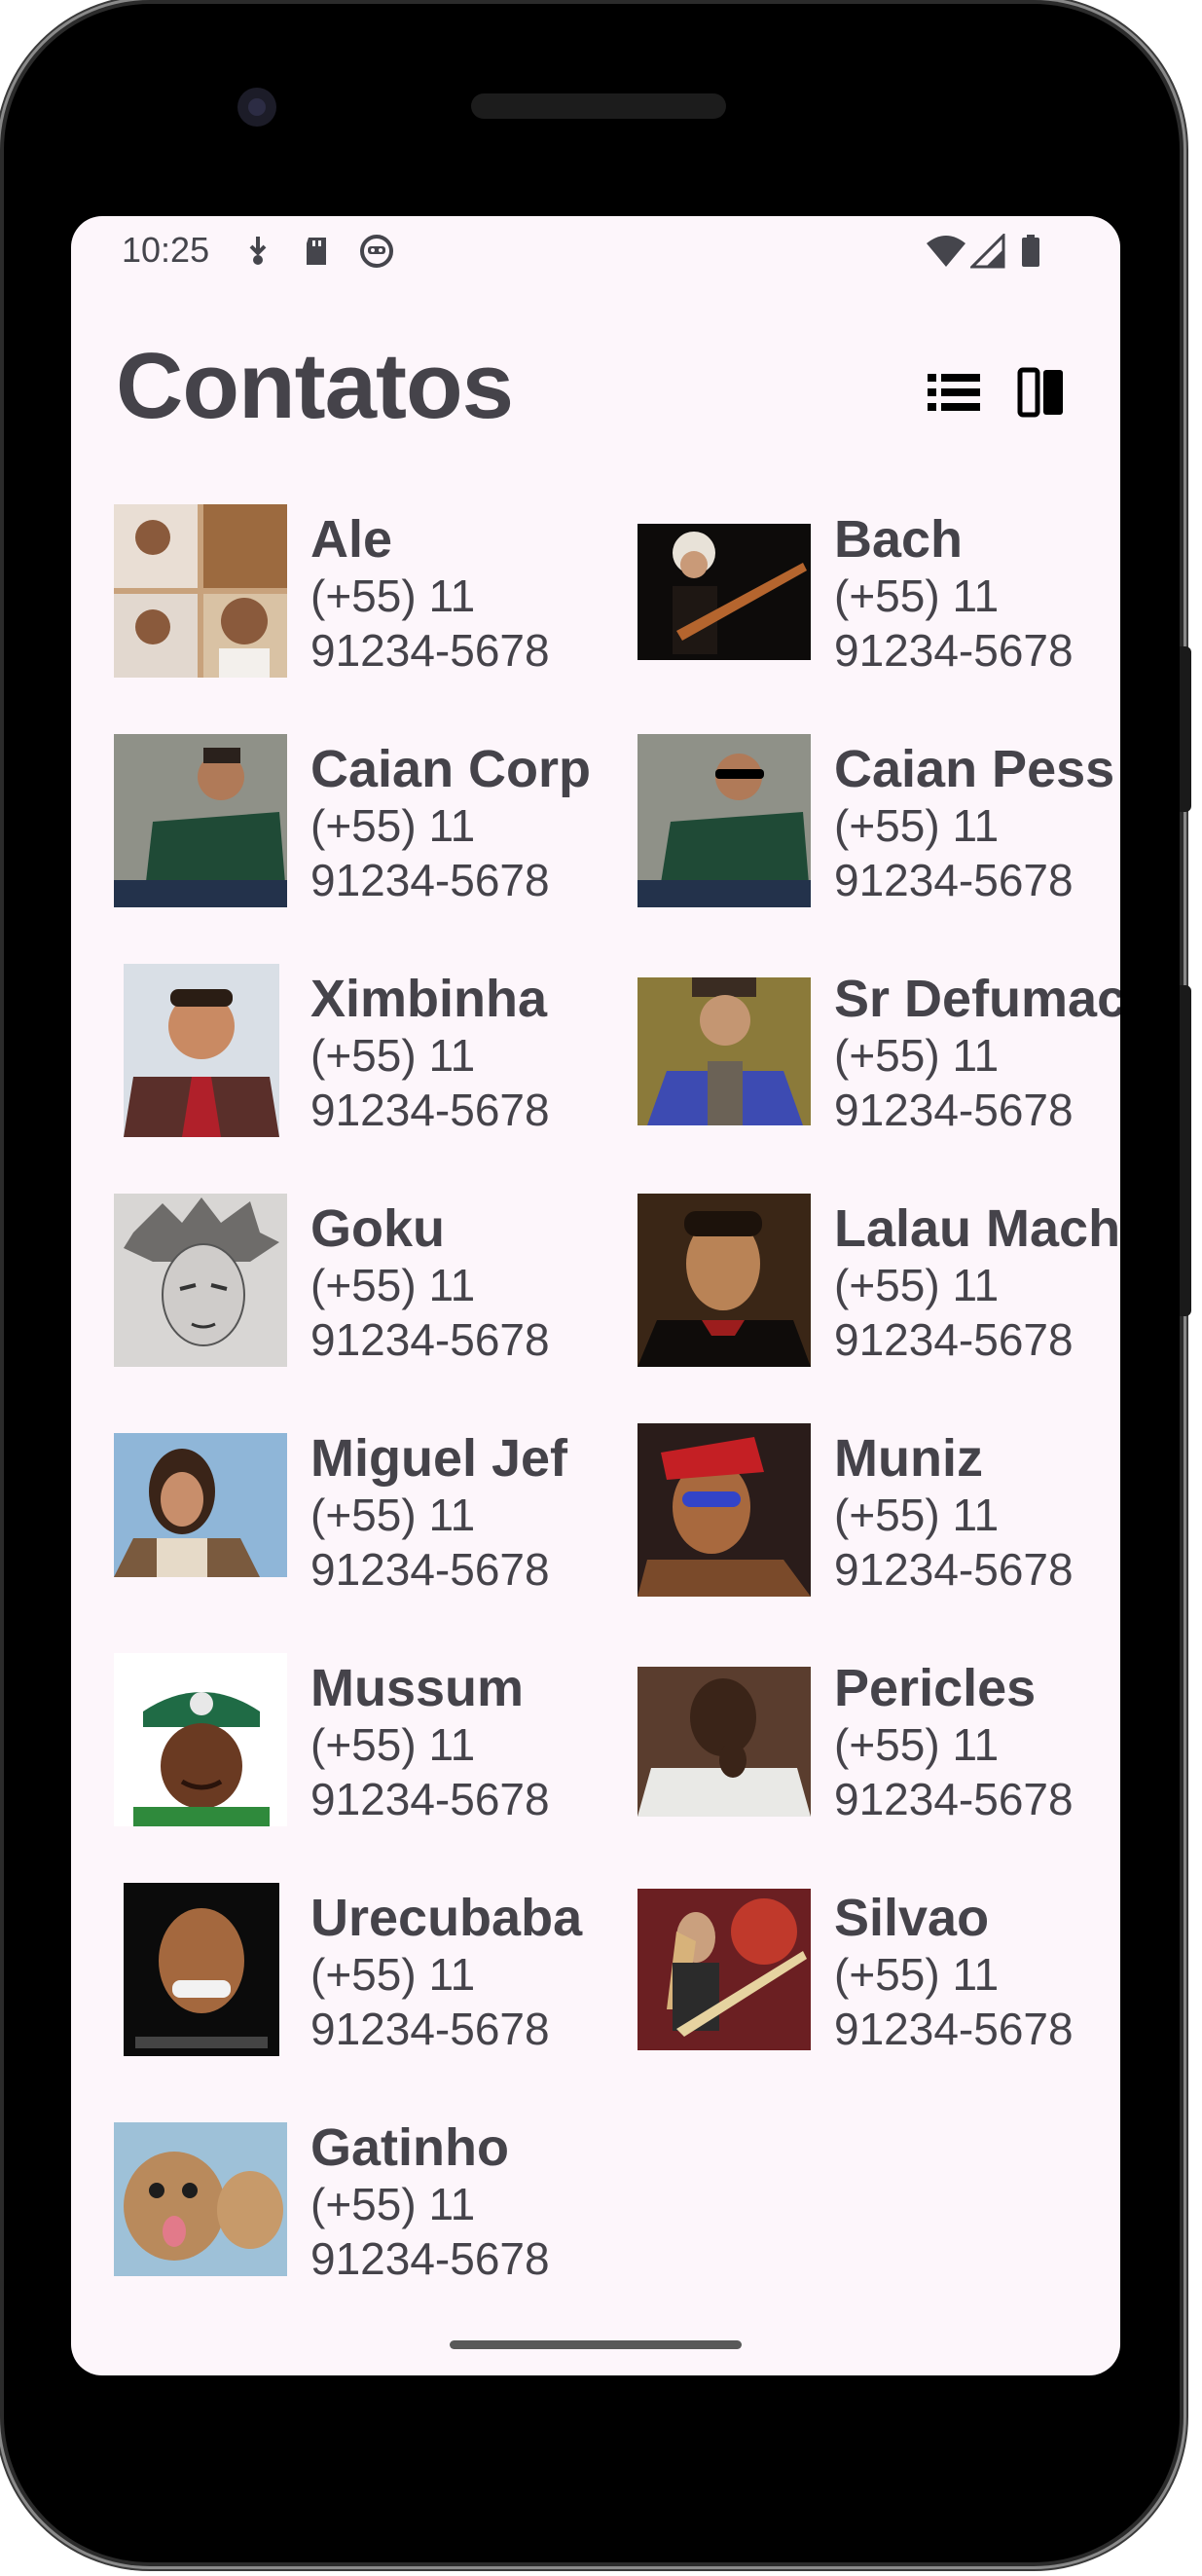 The height and width of the screenshot is (2576, 1202). Describe the element at coordinates (256, 107) in the screenshot. I see `front-camera` at that location.